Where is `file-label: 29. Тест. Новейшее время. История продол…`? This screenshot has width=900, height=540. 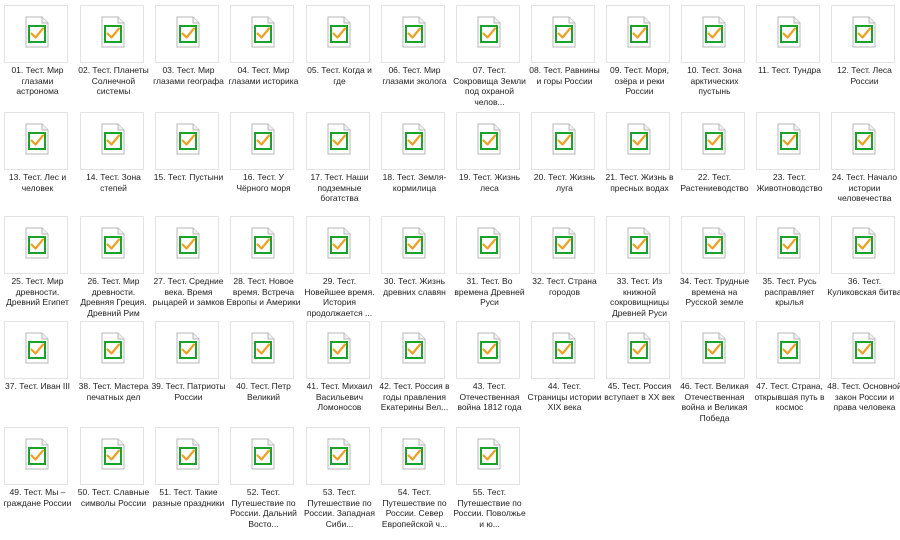
file-label: 29. Тест. Новейшее время. История продол… is located at coordinates (339, 297).